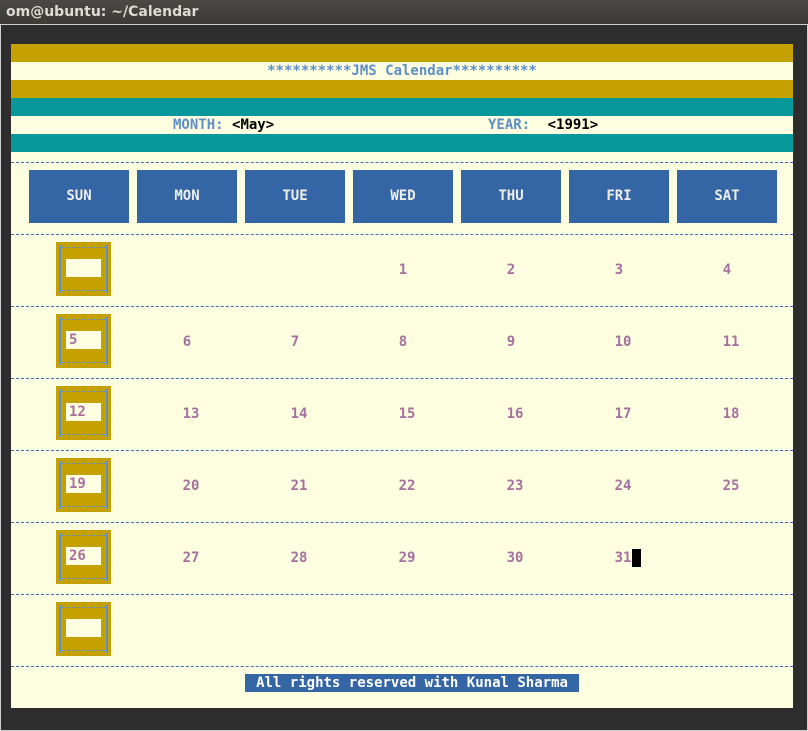  Describe the element at coordinates (511, 342) in the screenshot. I see `date-cell: 9` at that location.